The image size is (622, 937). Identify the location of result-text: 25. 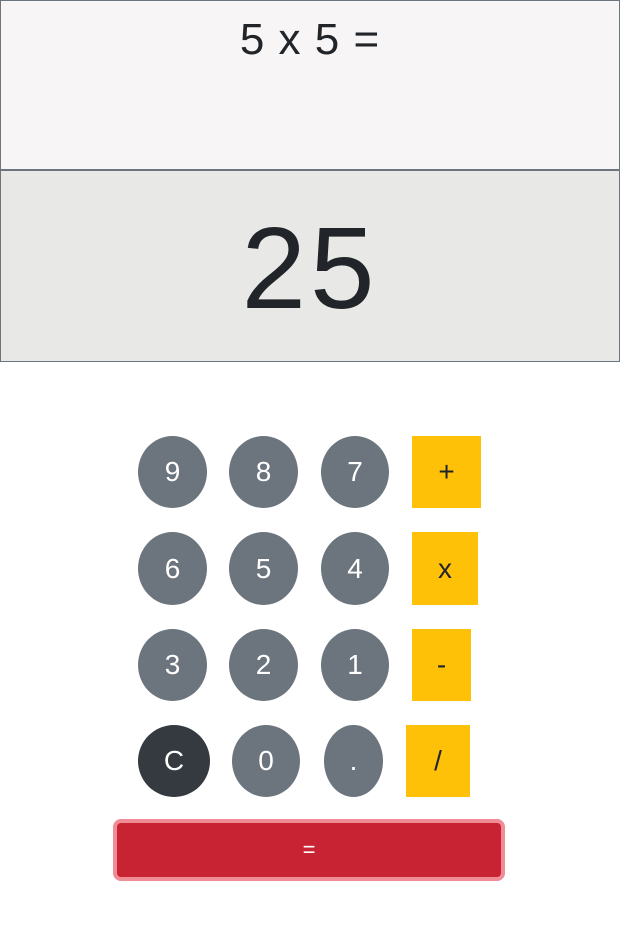
(310, 268).